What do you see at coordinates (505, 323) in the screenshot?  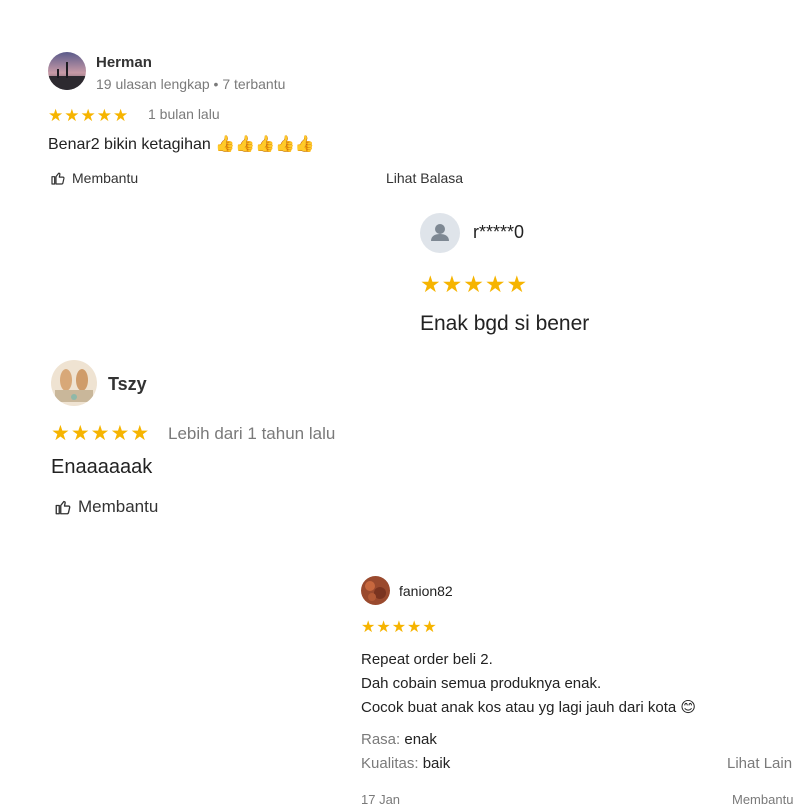 I see `review-text: Enak bgd si bener` at bounding box center [505, 323].